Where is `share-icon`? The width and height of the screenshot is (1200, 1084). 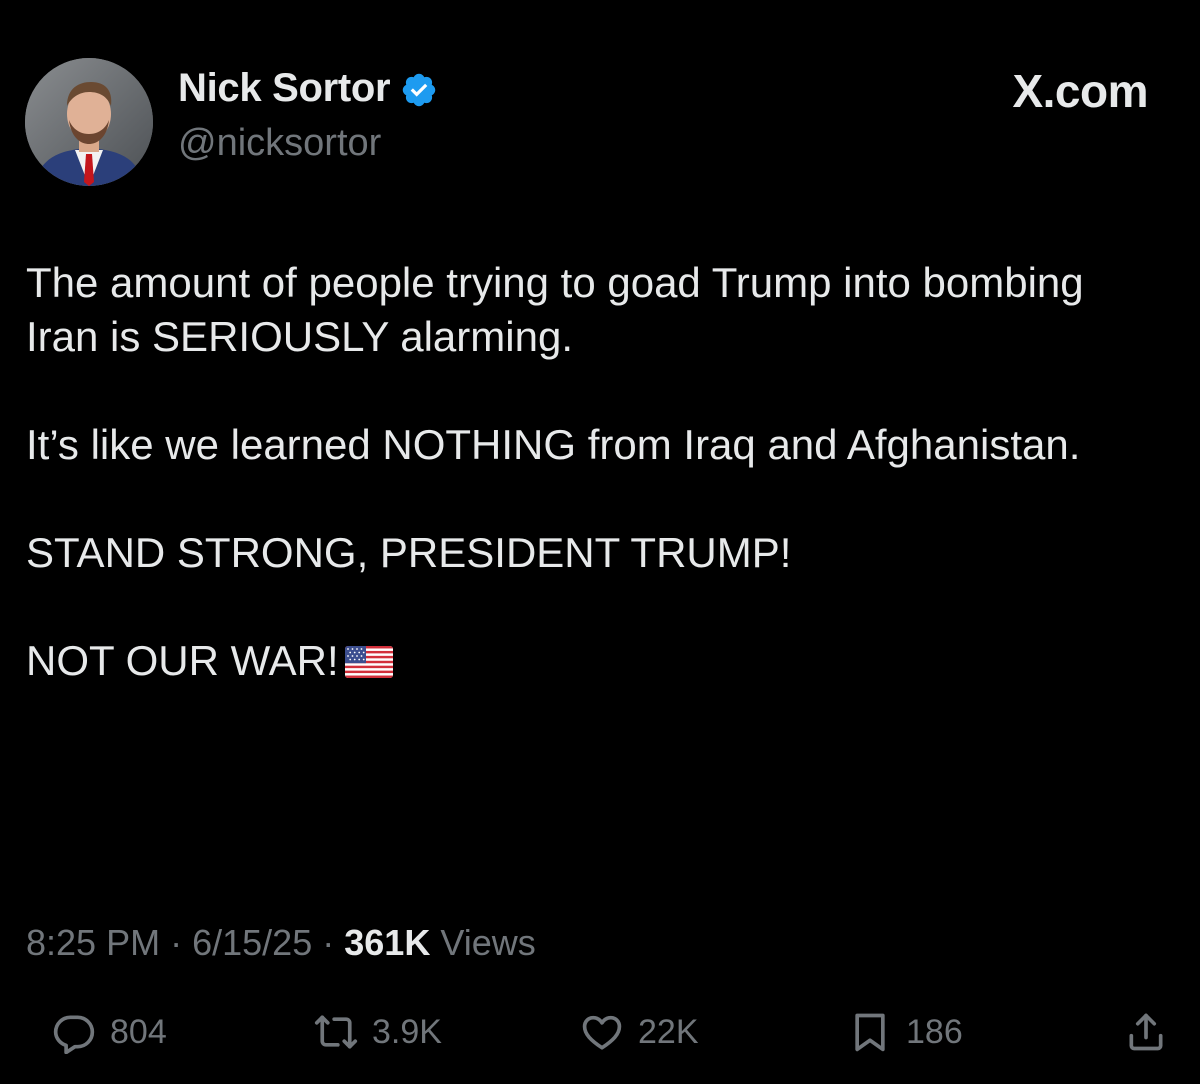 share-icon is located at coordinates (1146, 1032).